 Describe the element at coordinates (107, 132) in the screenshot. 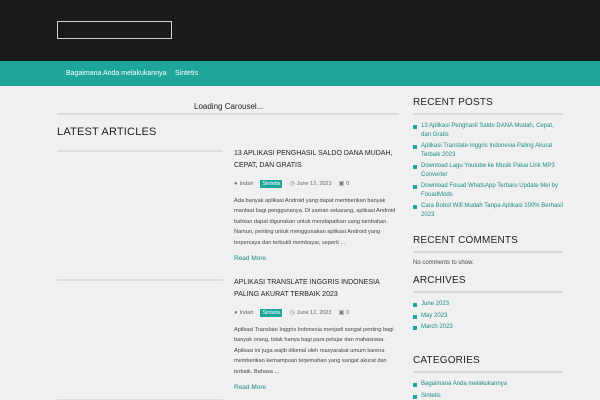

I see `latest-articles-heading: LATEST ARTICLES` at that location.